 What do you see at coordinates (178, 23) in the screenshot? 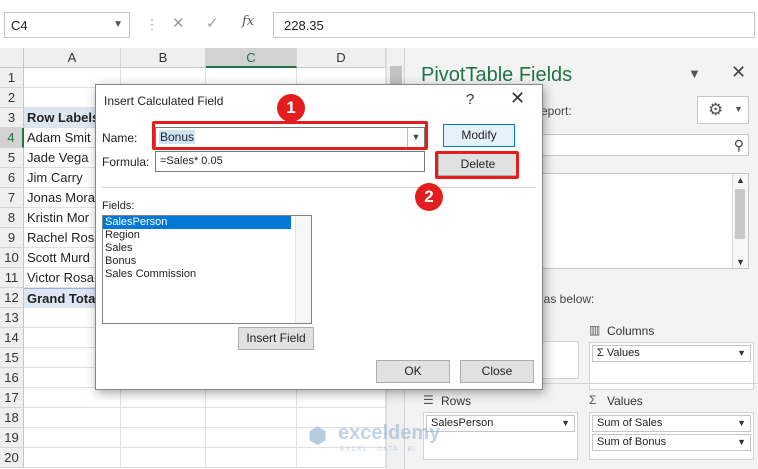
I see `cancel-icon: ✕` at bounding box center [178, 23].